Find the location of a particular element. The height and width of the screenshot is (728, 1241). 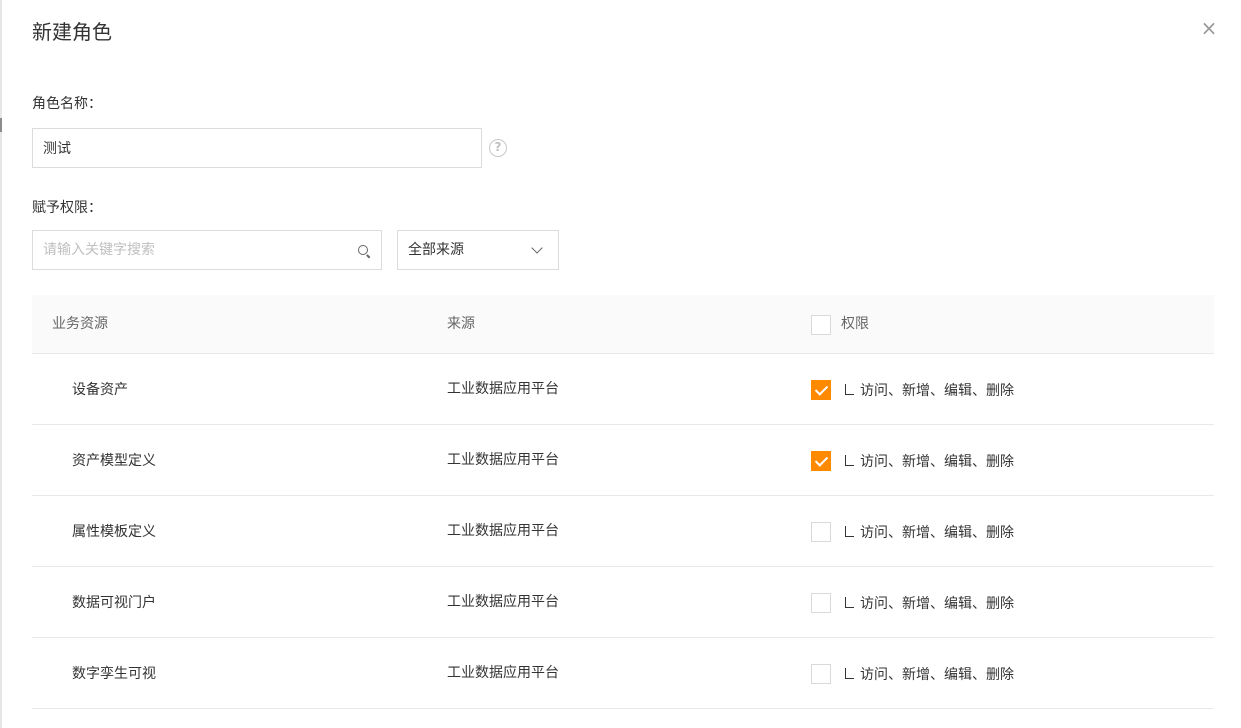

search-input is located at coordinates (207, 250).